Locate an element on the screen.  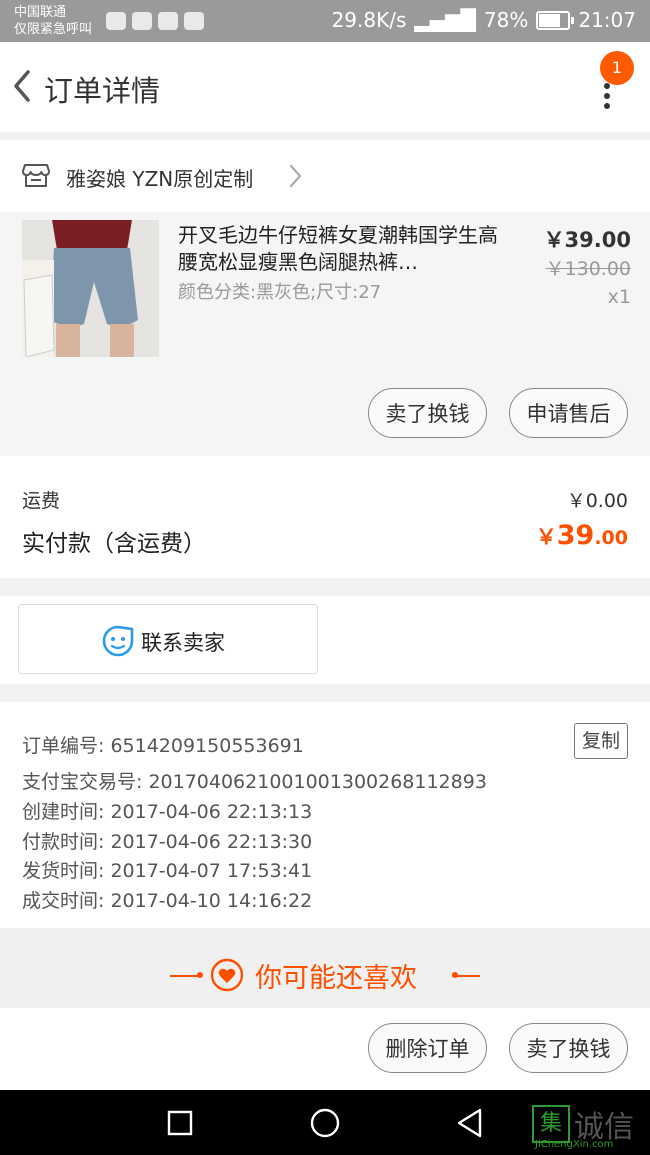
apply-aftersale-button: 申请售后 is located at coordinates (568, 413).